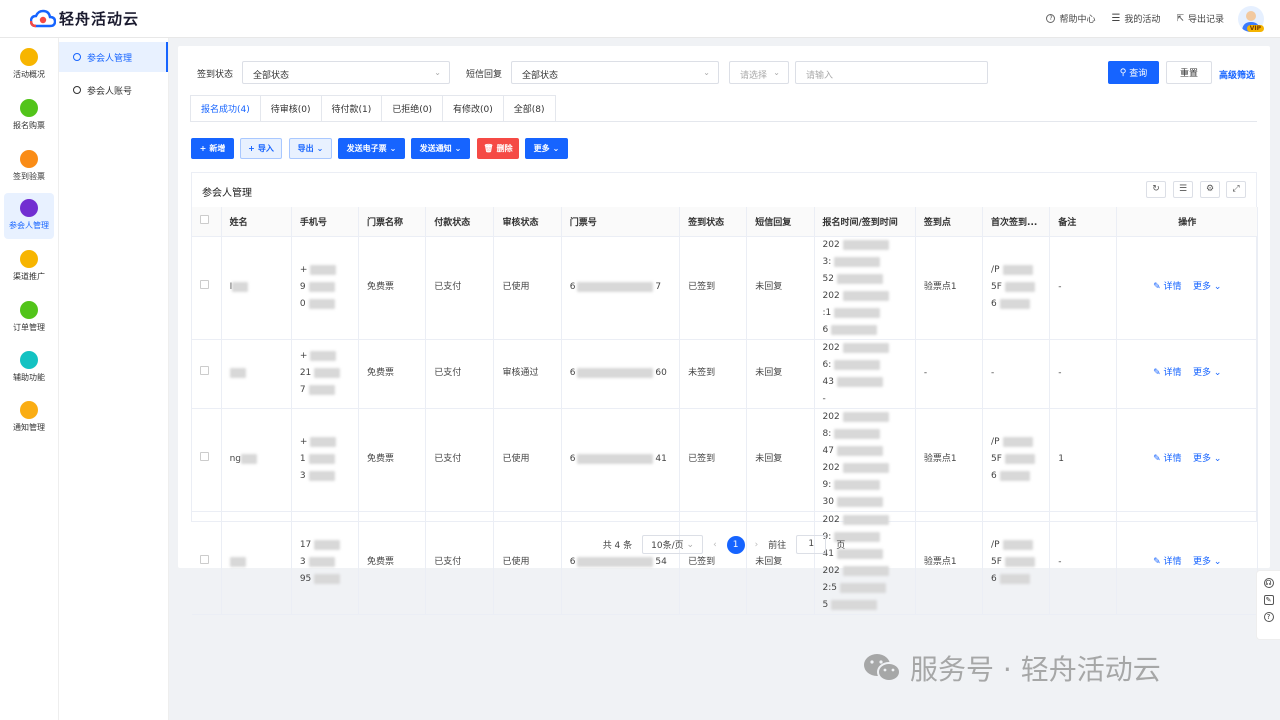 Image resolution: width=1280 pixels, height=720 pixels. I want to click on help-icon: ?, so click(1269, 617).